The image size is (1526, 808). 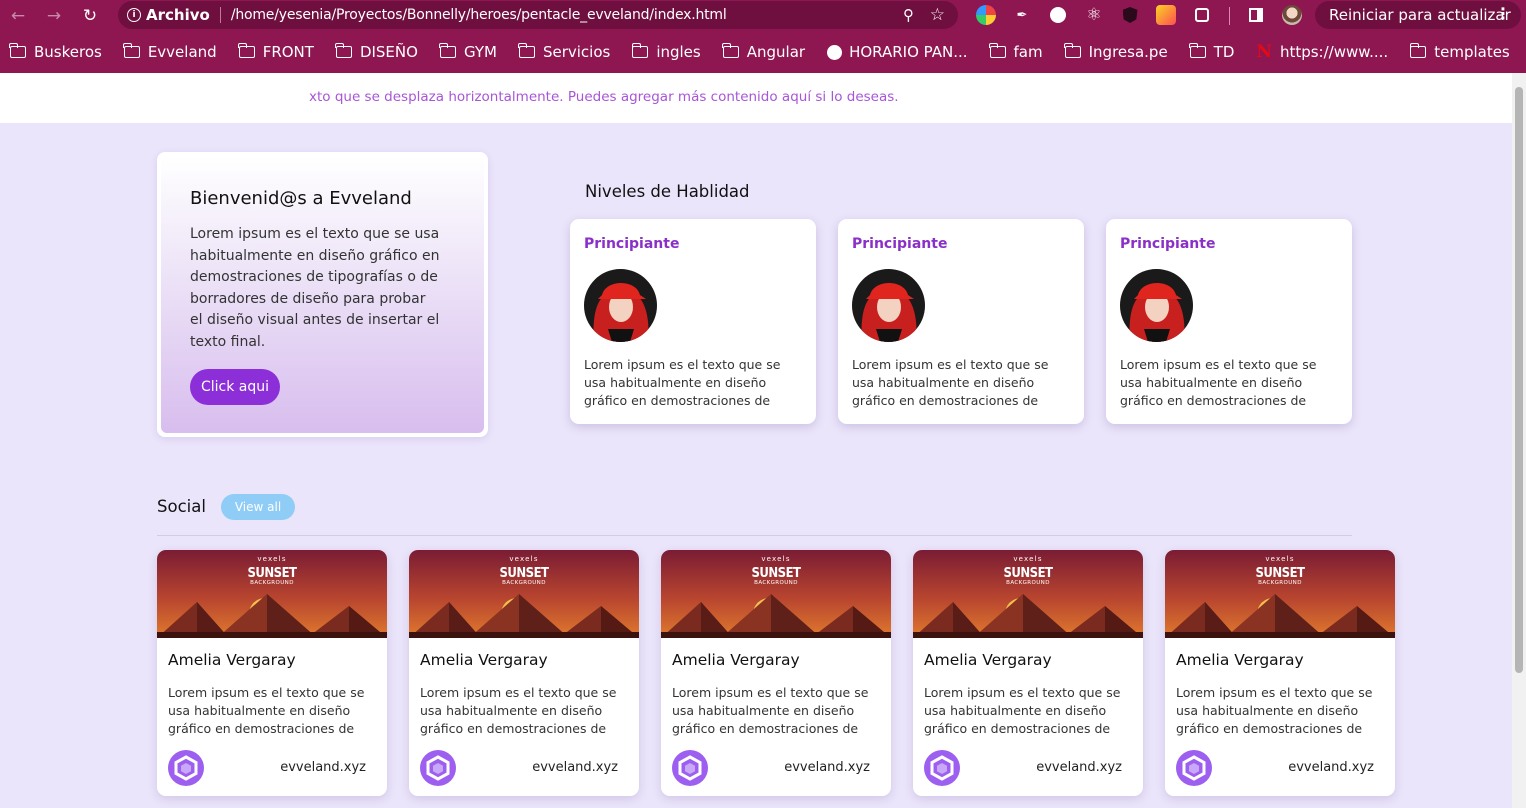 What do you see at coordinates (1094, 15) in the screenshot?
I see `react-devtools-icon: ⚛` at bounding box center [1094, 15].